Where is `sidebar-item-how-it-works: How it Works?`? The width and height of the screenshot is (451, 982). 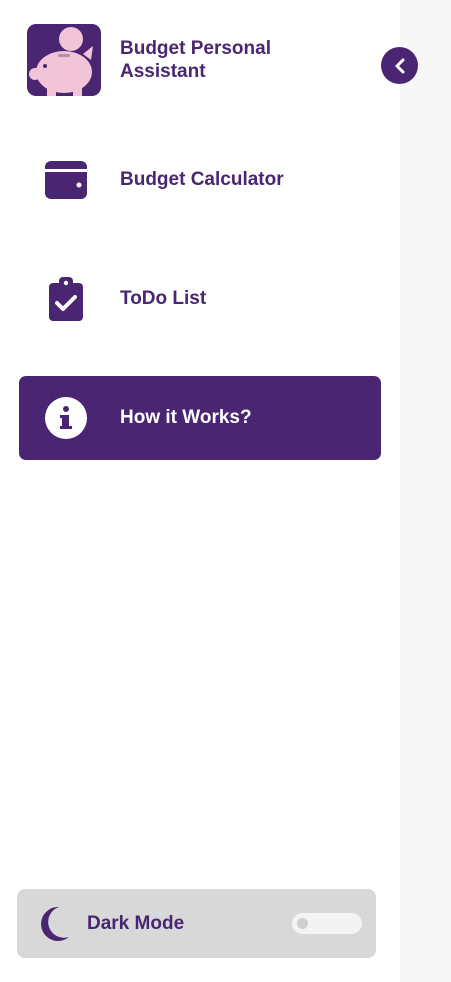
sidebar-item-how-it-works: How it Works? is located at coordinates (200, 418).